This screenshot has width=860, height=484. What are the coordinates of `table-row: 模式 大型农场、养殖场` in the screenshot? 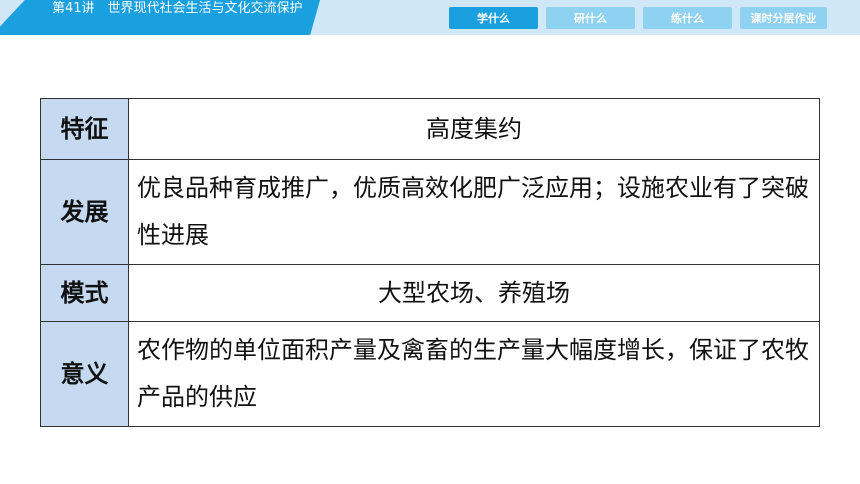 It's located at (430, 293).